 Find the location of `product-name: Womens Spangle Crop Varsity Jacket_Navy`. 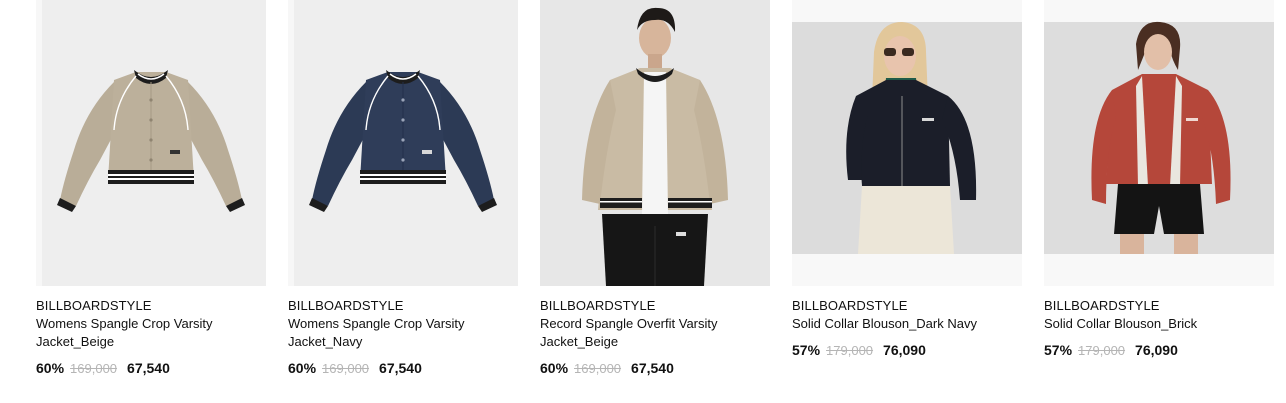

product-name: Womens Spangle Crop Varsity Jacket_Navy is located at coordinates (403, 333).